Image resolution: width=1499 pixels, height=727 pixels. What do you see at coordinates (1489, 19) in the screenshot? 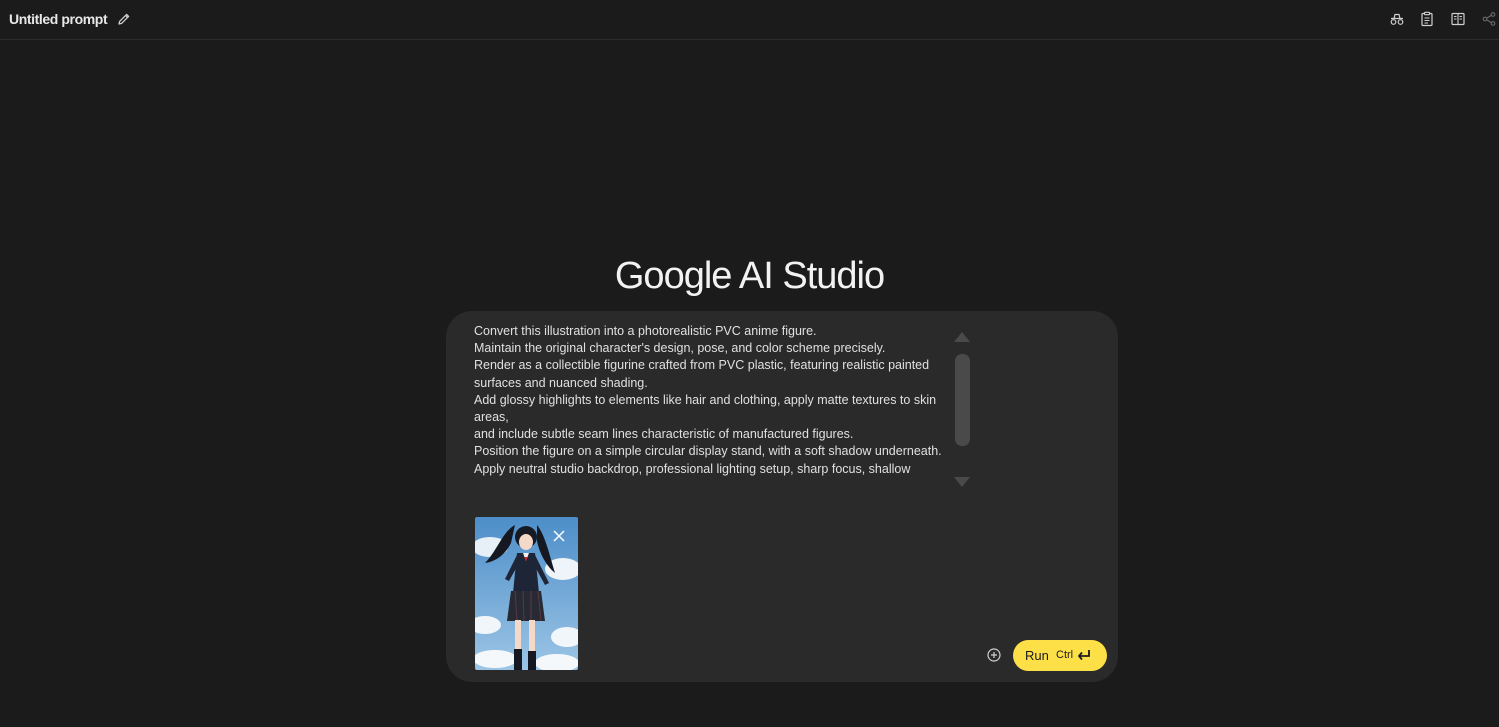
I see `share-icon` at bounding box center [1489, 19].